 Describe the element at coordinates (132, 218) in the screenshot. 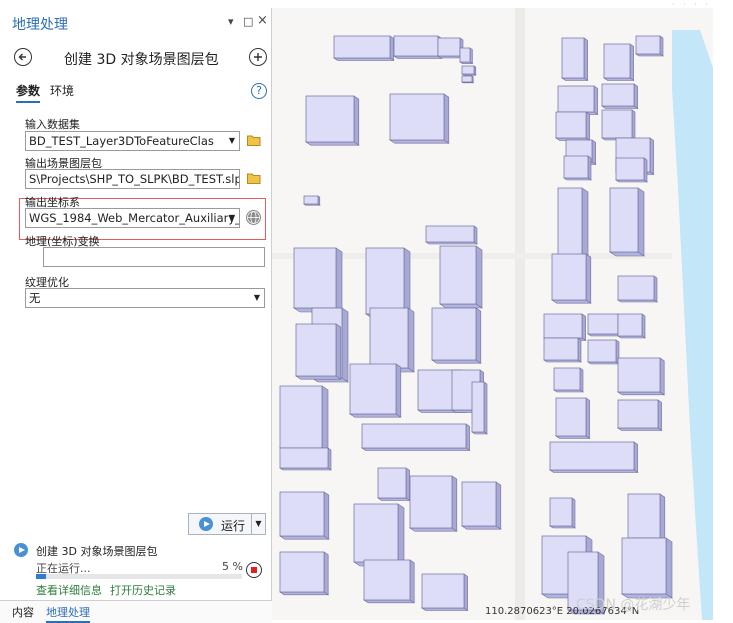

I see `output-crs-select: WGS_1984_Web_Mercator_Auxiliary_ ▼` at that location.